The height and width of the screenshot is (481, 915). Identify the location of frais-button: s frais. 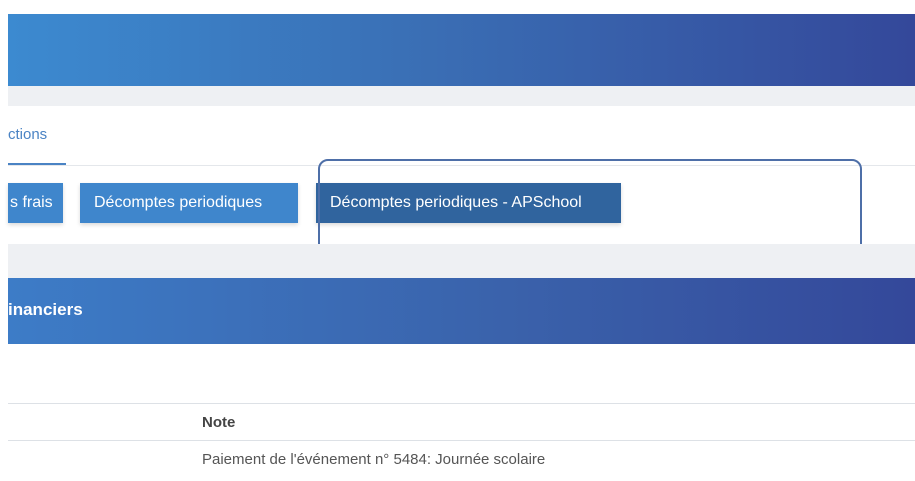
(35, 203).